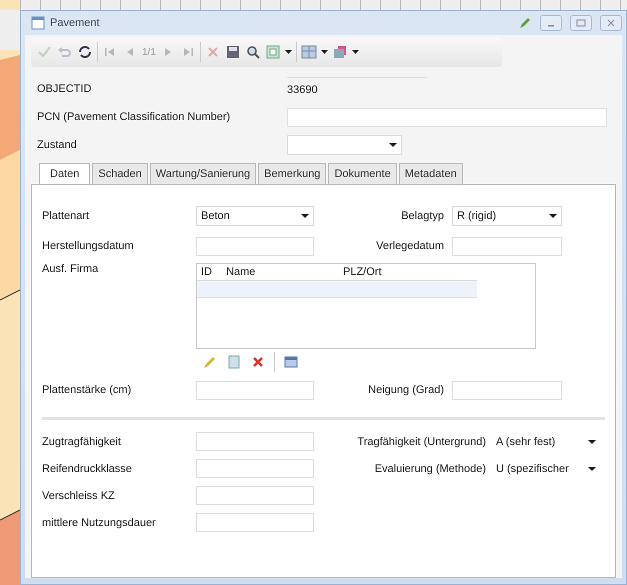 The width and height of the screenshot is (627, 585). Describe the element at coordinates (99, 522) in the screenshot. I see `field-label: mittlere Nutzungsdauer` at that location.